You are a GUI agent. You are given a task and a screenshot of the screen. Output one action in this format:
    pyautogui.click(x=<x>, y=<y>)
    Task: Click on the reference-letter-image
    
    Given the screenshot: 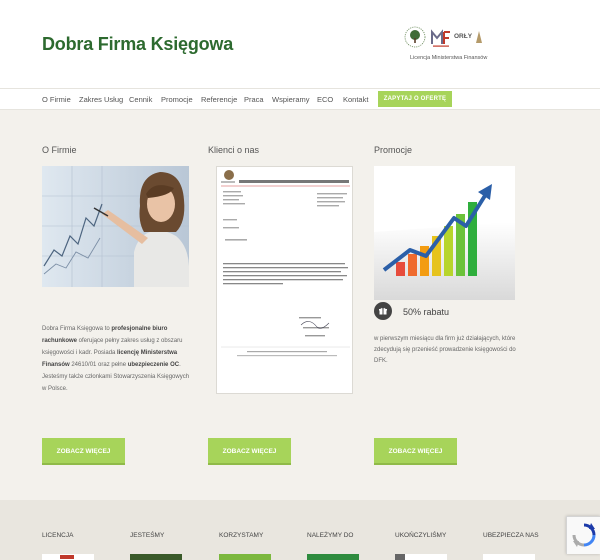 What is the action you would take?
    pyautogui.click(x=284, y=280)
    